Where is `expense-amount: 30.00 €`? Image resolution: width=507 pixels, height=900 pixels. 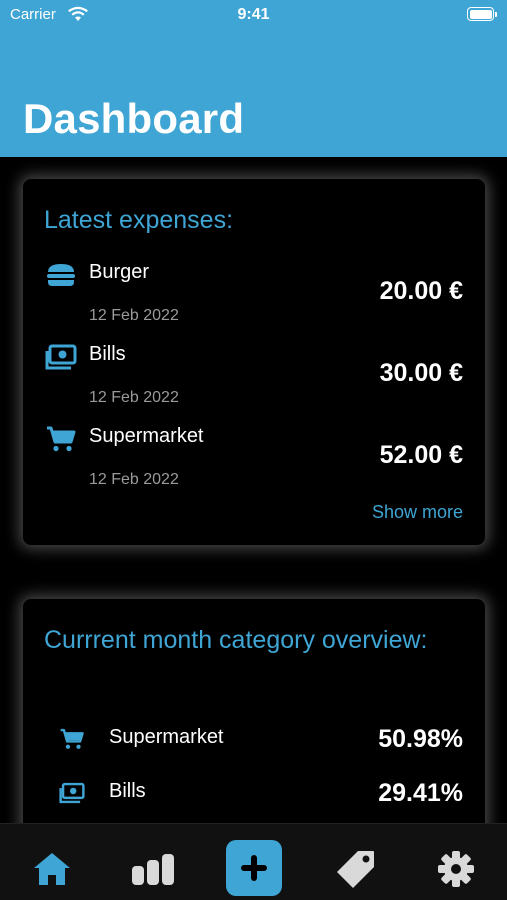
expense-amount: 30.00 € is located at coordinates (421, 373).